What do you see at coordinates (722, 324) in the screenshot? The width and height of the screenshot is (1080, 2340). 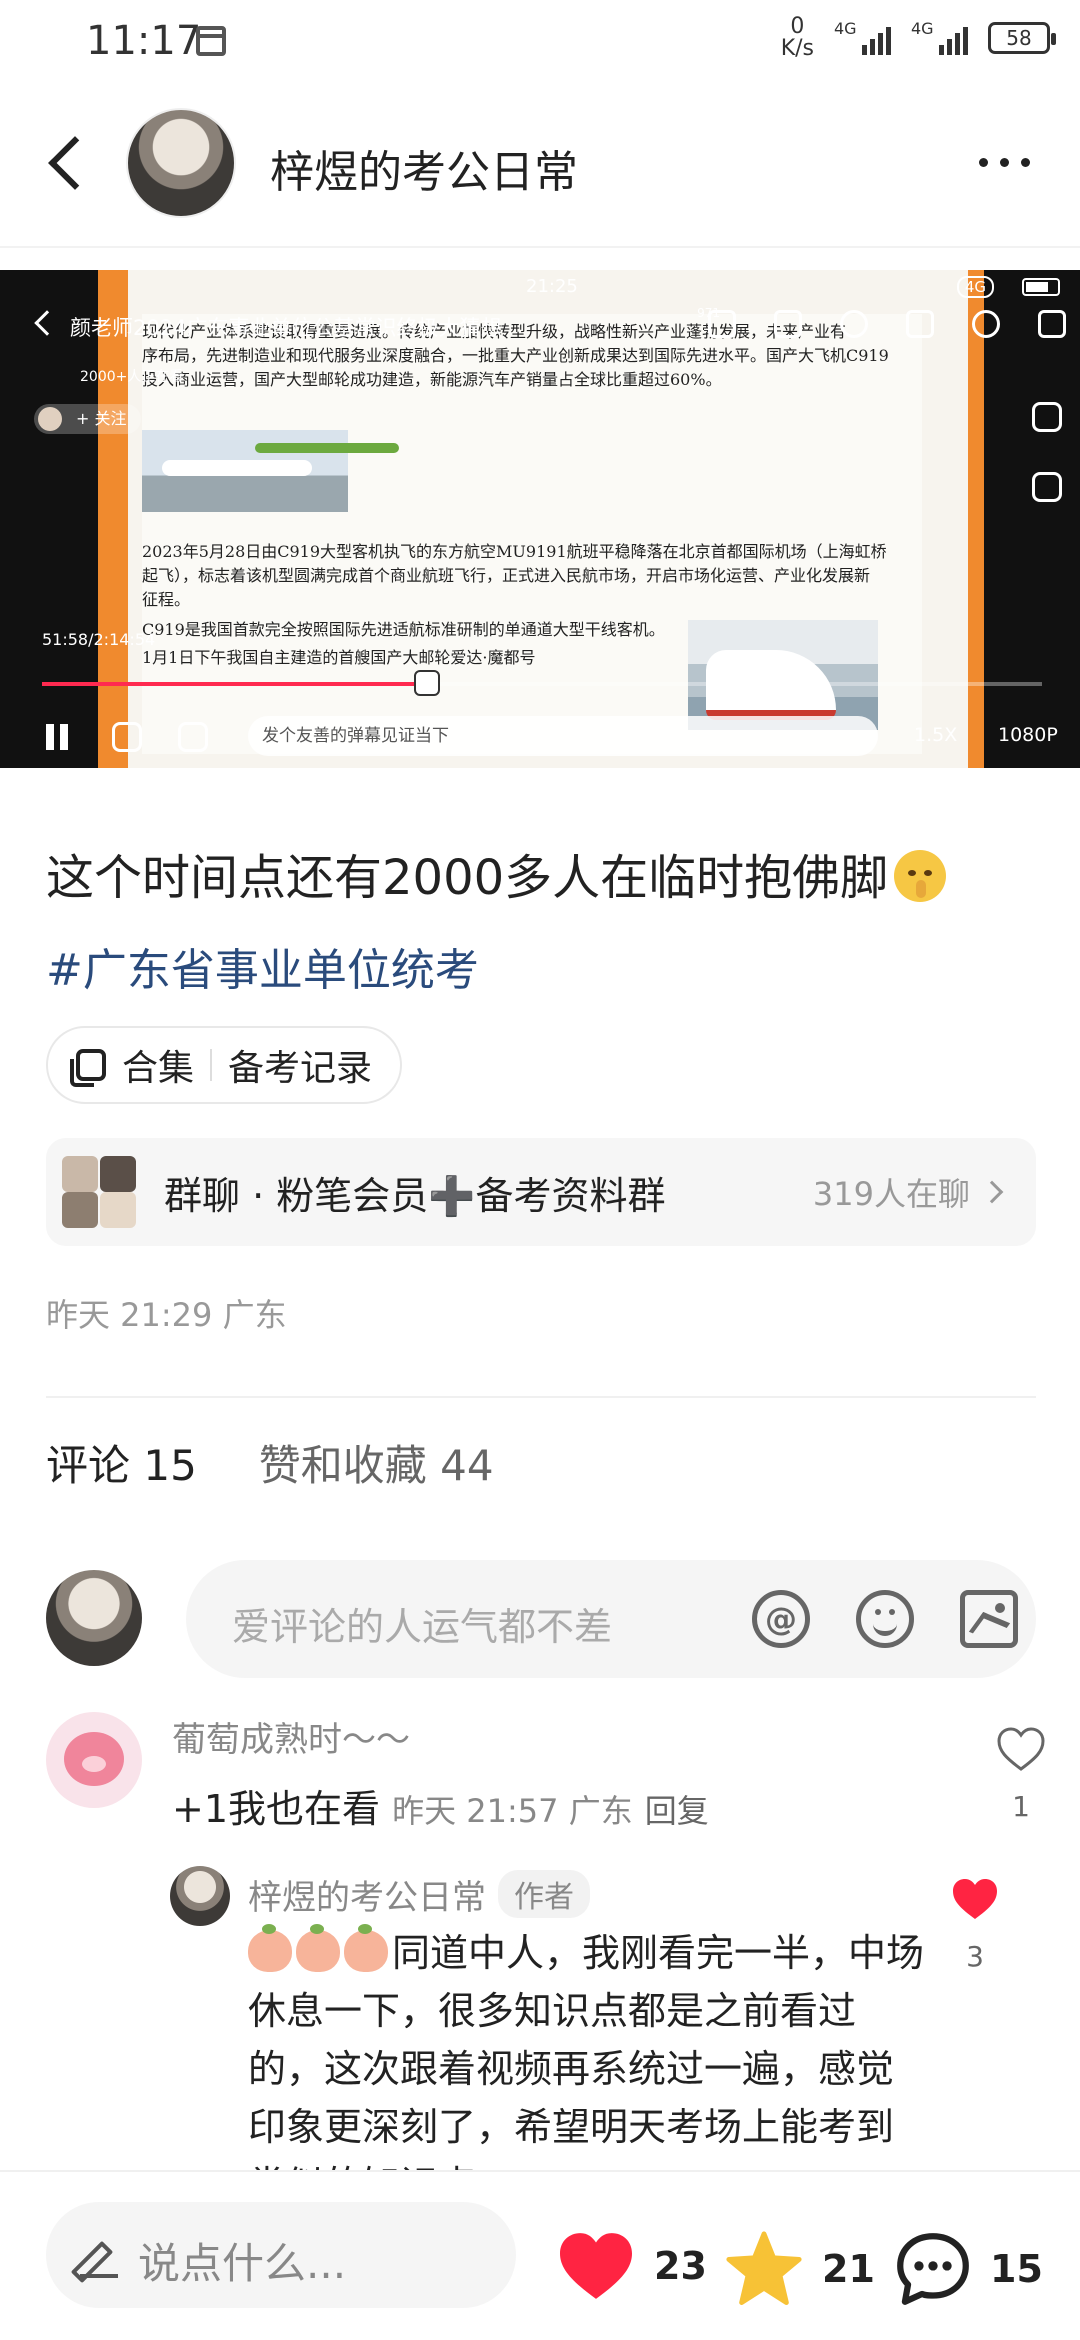 I see `thumbs-up-icon` at bounding box center [722, 324].